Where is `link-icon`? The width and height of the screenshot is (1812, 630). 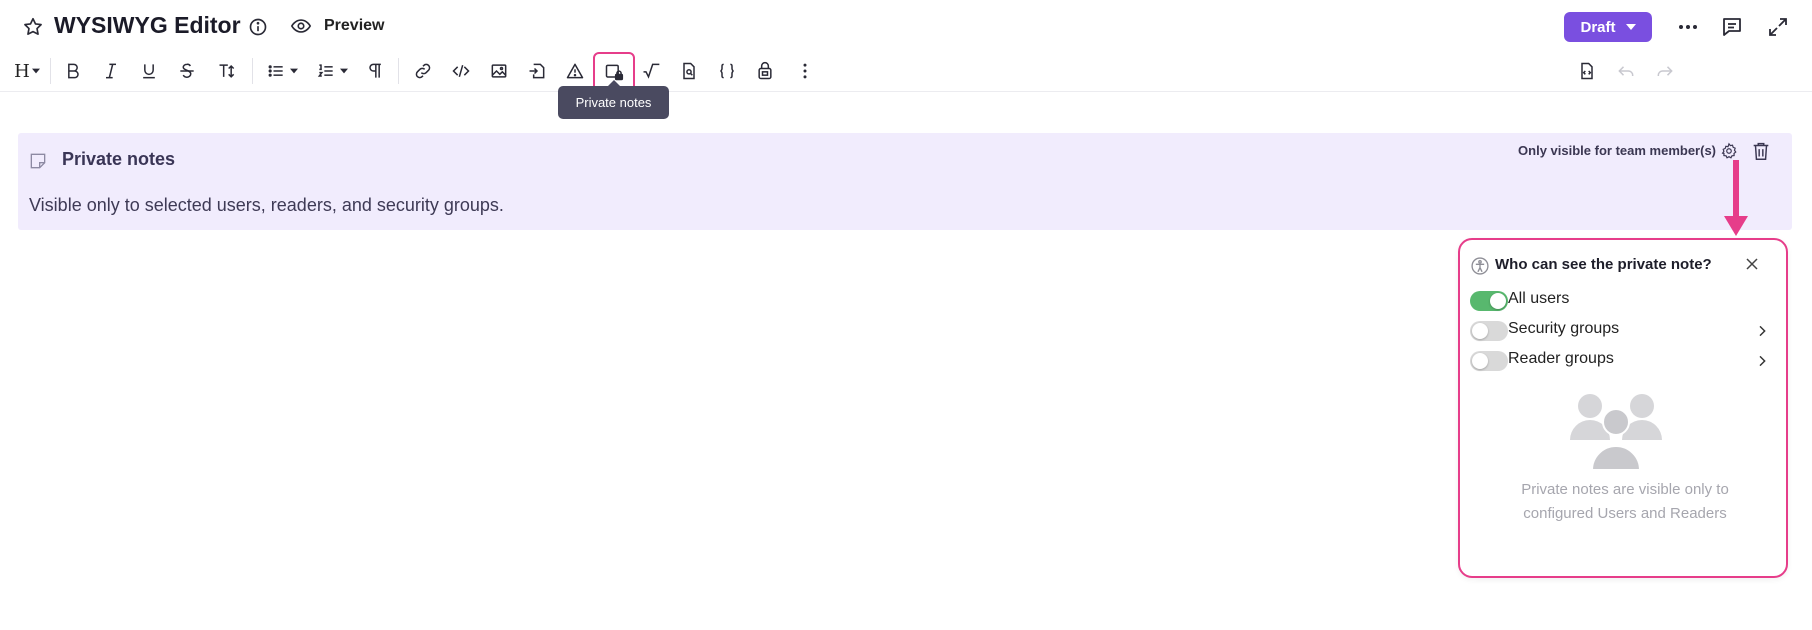
link-icon is located at coordinates (423, 71).